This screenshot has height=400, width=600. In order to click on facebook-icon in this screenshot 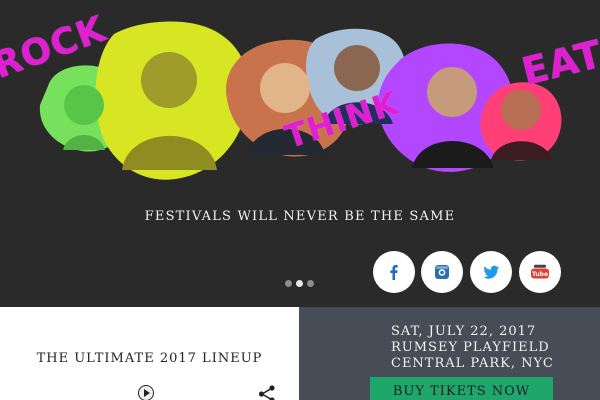, I will do `click(394, 272)`.